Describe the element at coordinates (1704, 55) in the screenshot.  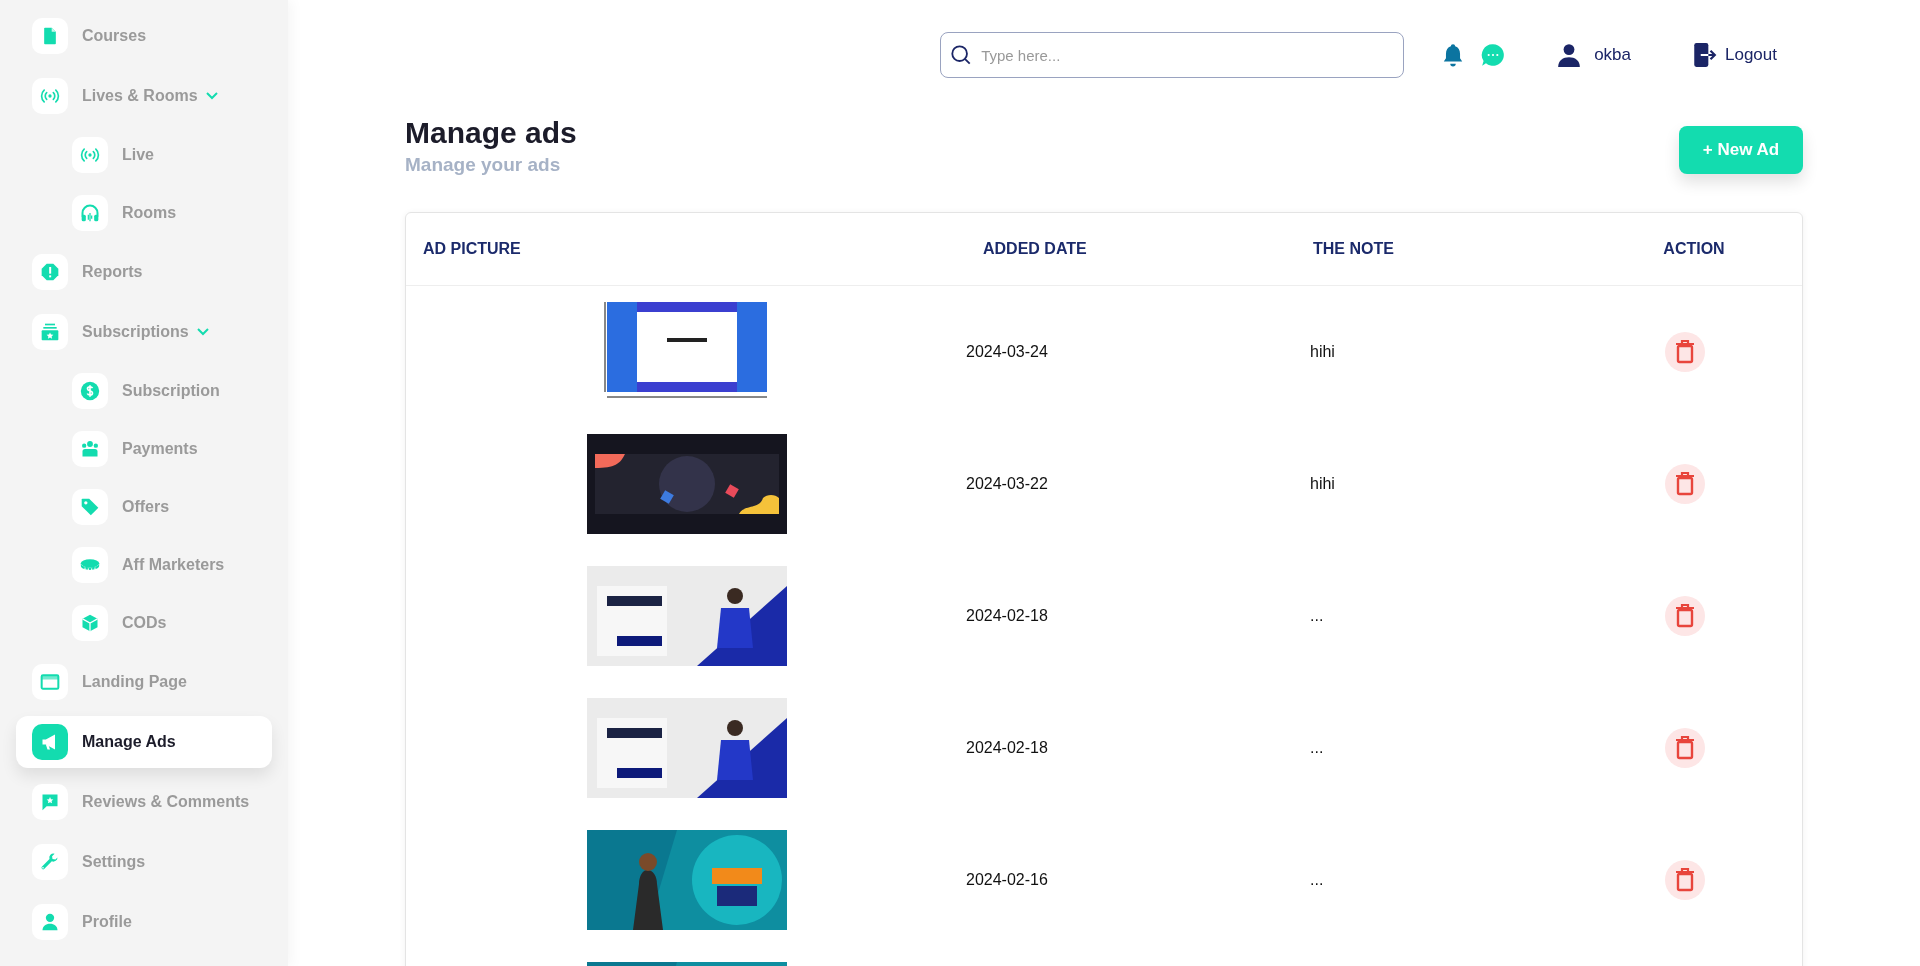
I see `logout-icon` at that location.